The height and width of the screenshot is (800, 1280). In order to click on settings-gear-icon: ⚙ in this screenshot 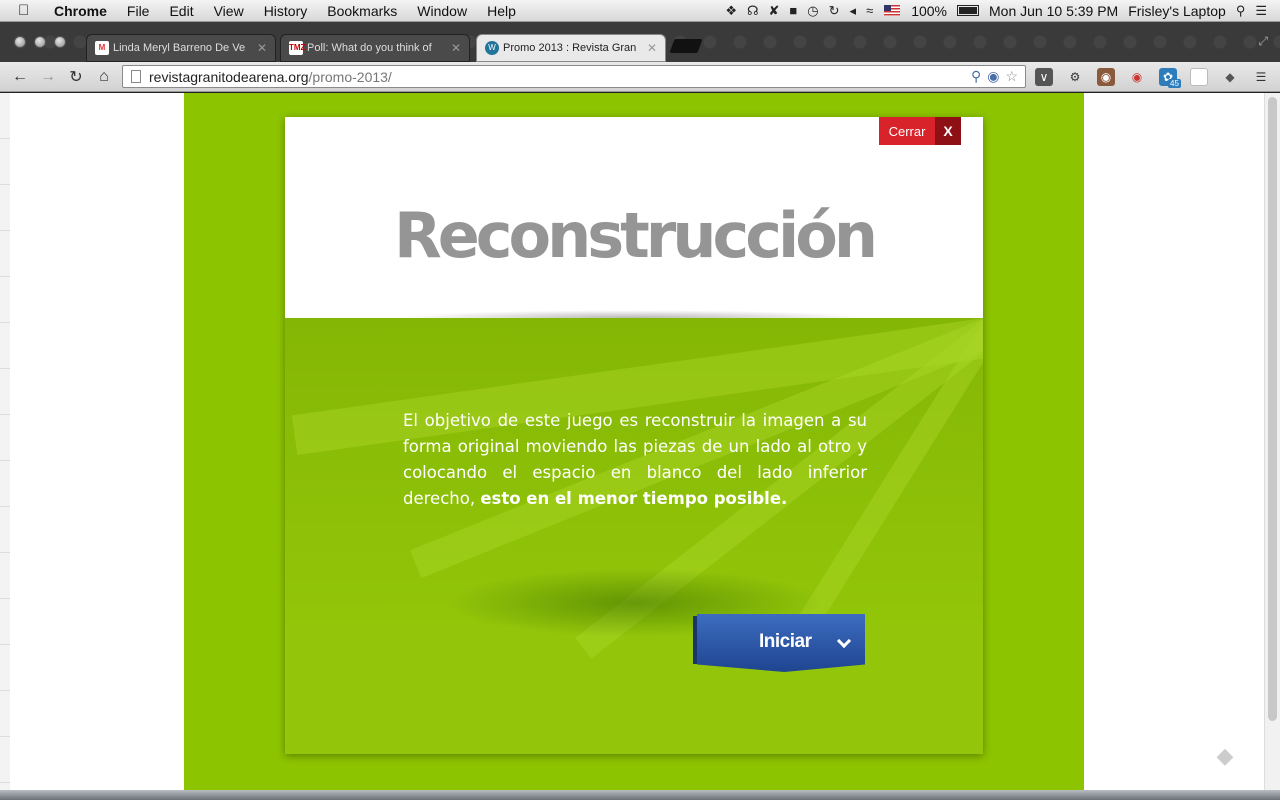, I will do `click(1075, 77)`.